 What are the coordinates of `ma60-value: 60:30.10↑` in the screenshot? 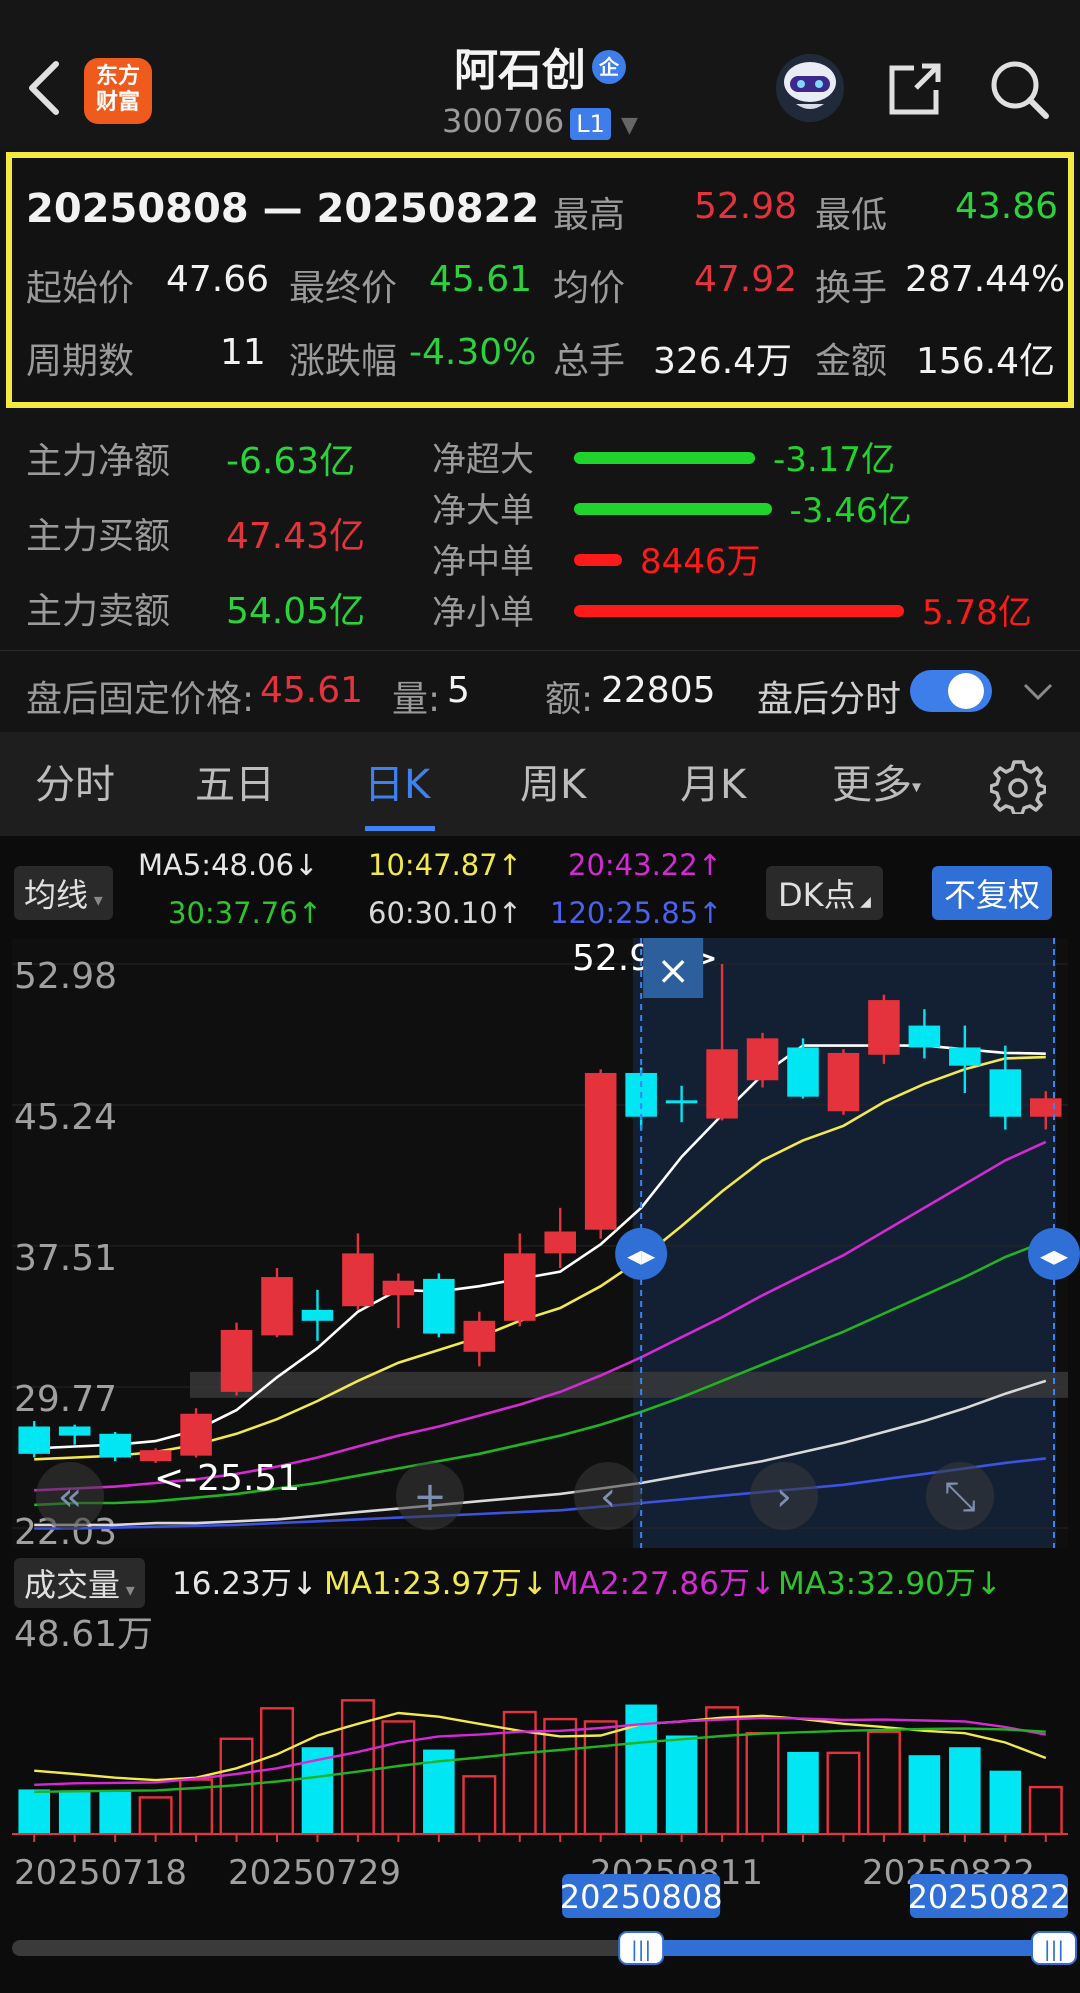 It's located at (445, 913).